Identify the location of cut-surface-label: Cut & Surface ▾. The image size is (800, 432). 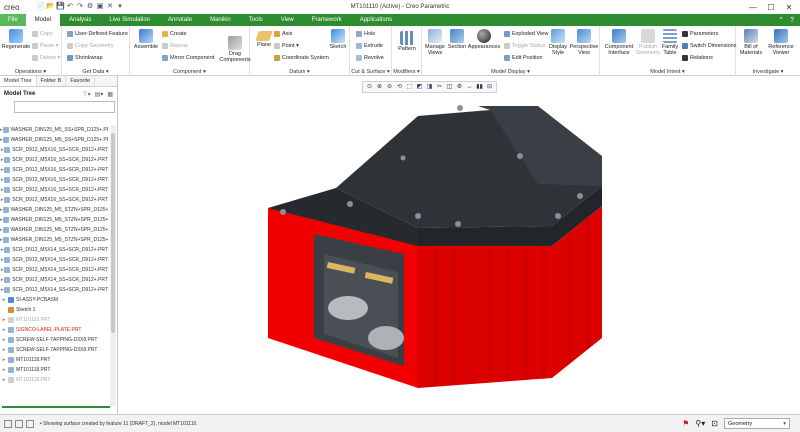
(370, 72).